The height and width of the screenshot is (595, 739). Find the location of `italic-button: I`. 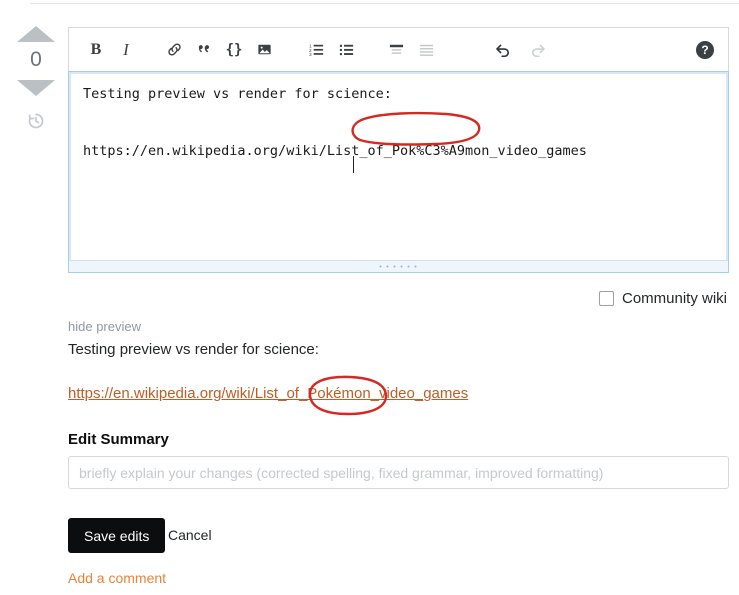

italic-button: I is located at coordinates (126, 50).